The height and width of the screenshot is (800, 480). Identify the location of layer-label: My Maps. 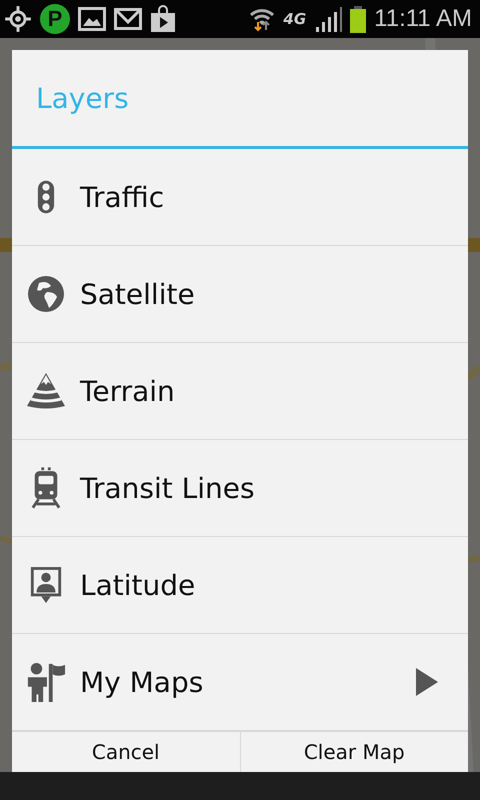
(142, 682).